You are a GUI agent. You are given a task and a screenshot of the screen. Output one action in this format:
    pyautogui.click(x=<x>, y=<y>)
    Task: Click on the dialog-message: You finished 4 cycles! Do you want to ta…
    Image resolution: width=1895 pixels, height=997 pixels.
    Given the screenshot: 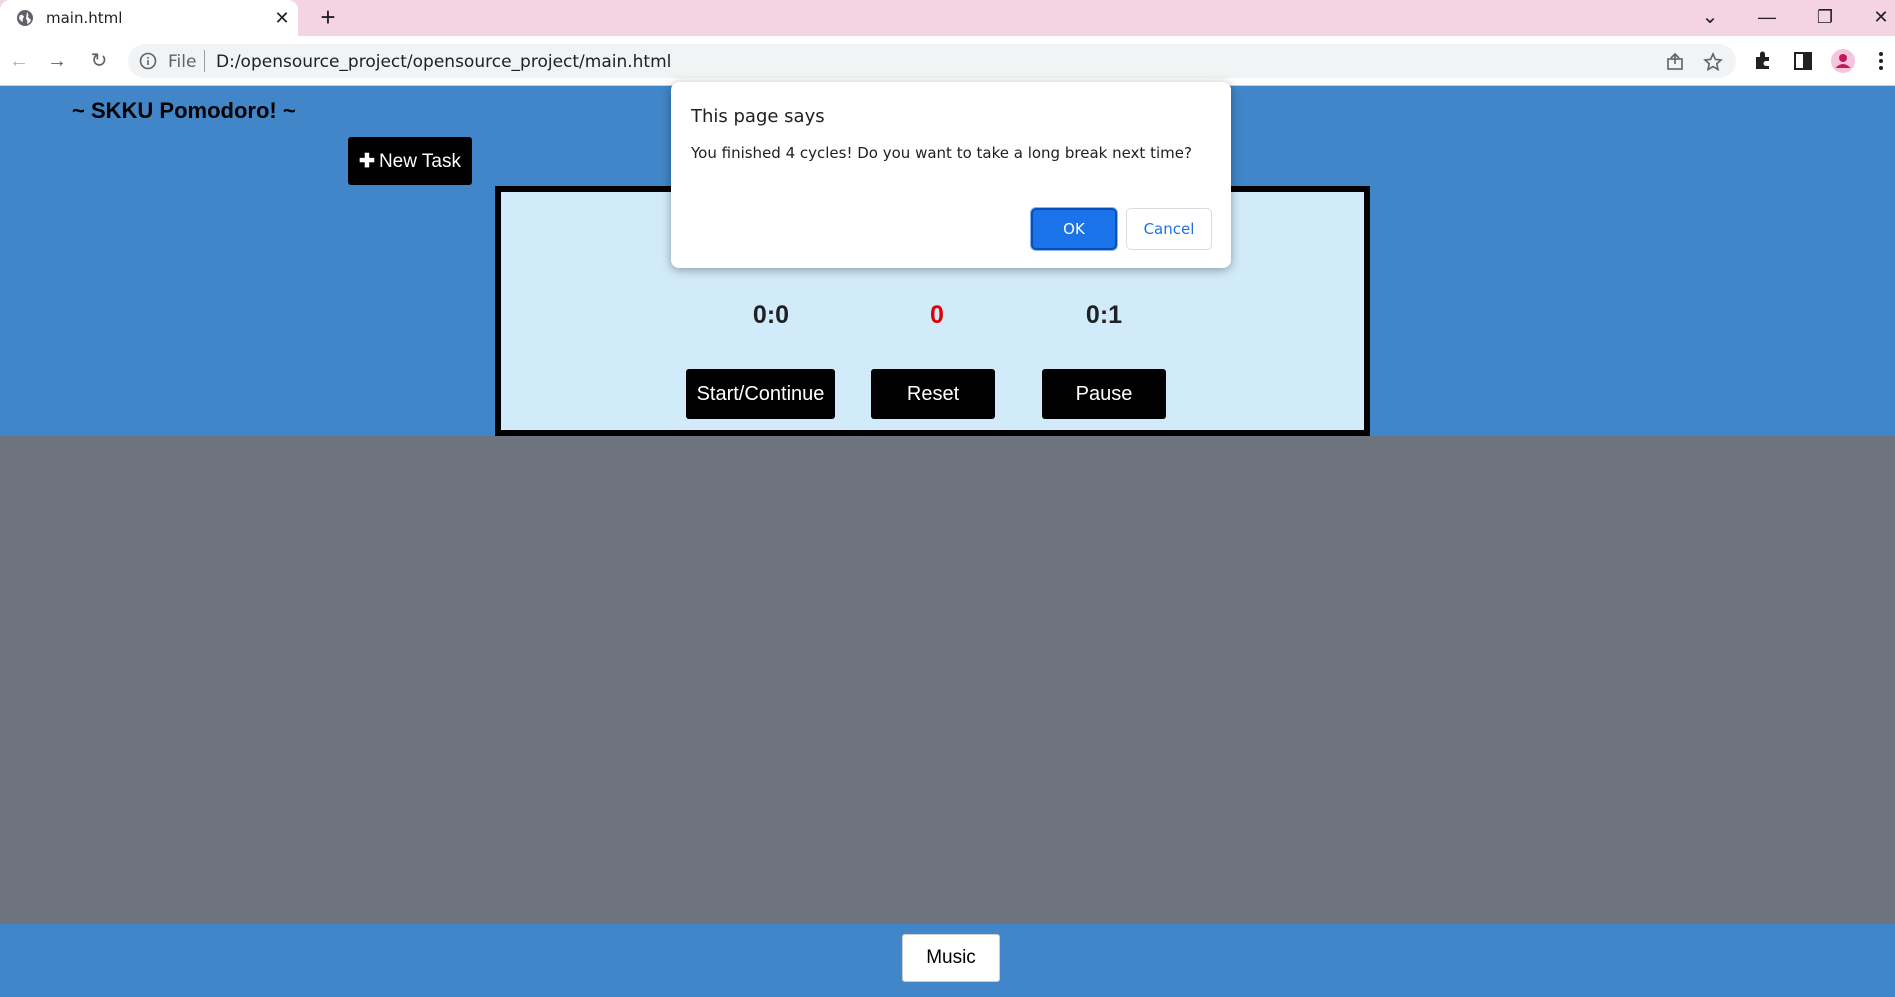 What is the action you would take?
    pyautogui.click(x=941, y=153)
    